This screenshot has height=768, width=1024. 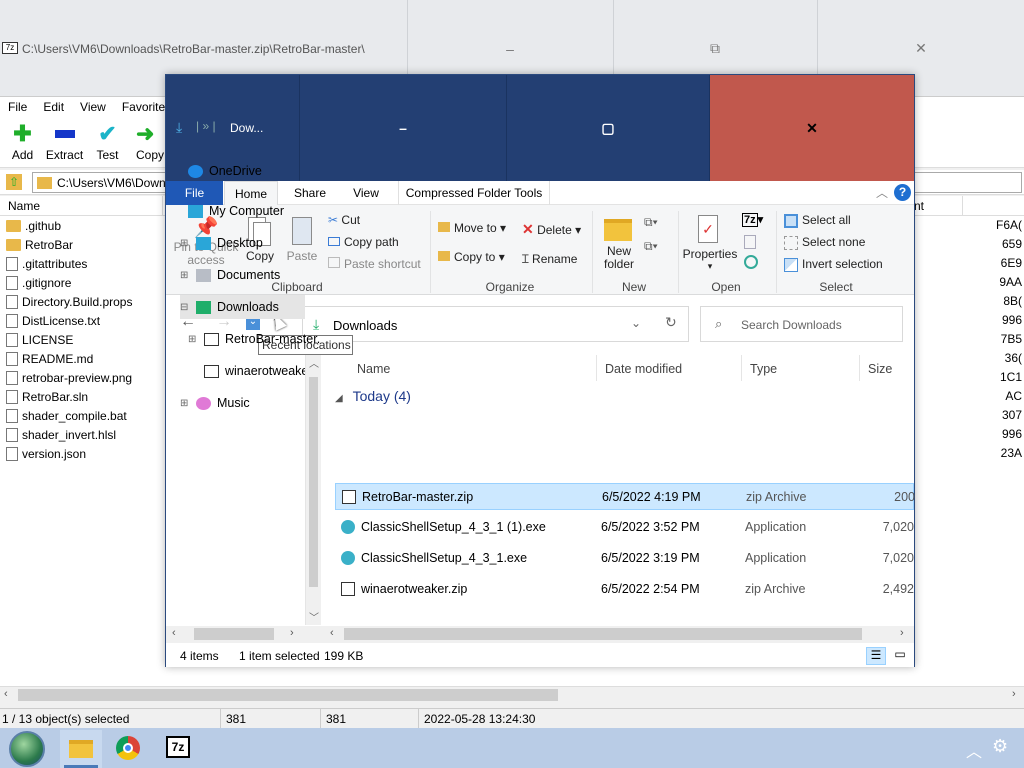 I want to click on gear-icon: ⚙, so click(x=1000, y=746).